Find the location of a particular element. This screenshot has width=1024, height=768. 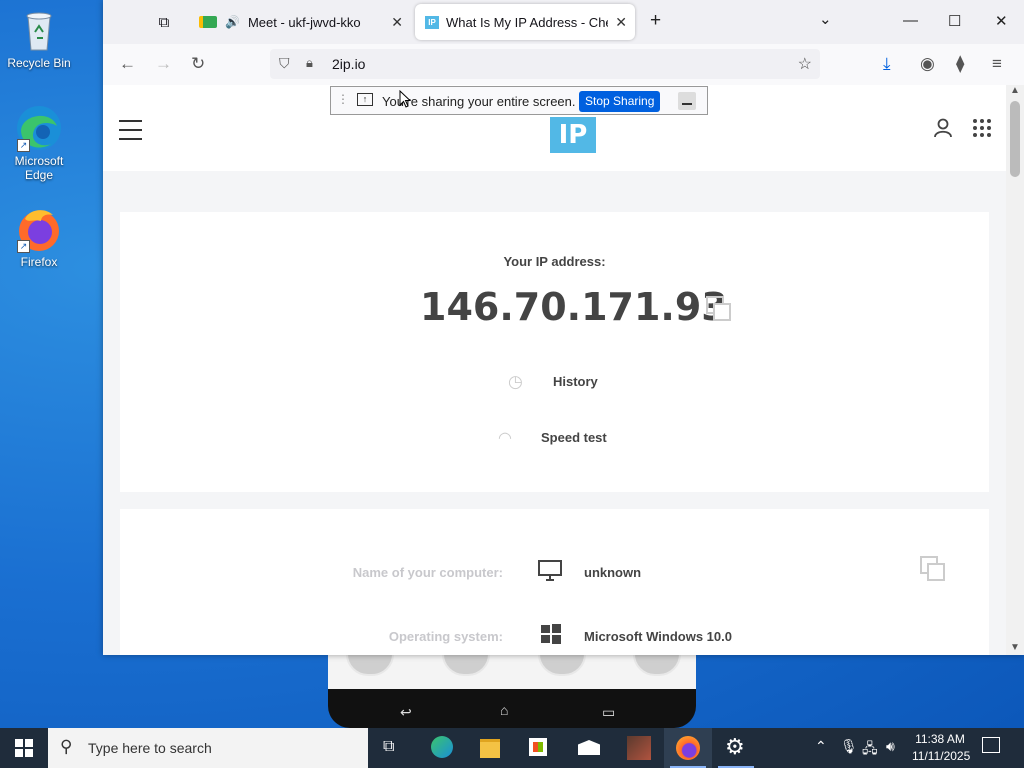

desktop-icon-firefox: ↗ Firefox is located at coordinates (39, 237).